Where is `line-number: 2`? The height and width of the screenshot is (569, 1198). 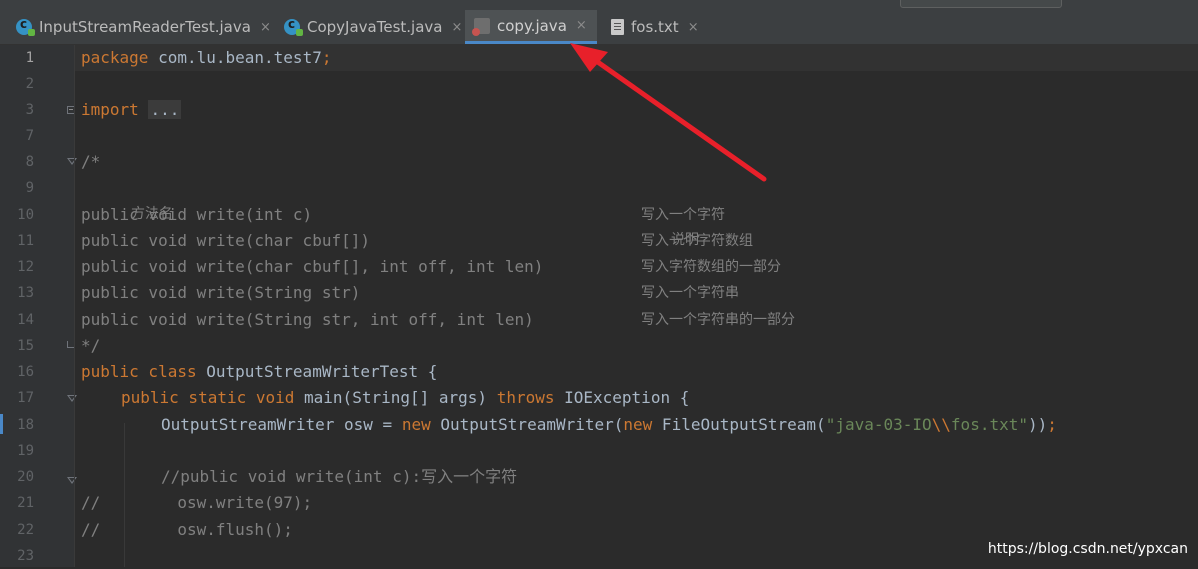 line-number: 2 is located at coordinates (29, 84).